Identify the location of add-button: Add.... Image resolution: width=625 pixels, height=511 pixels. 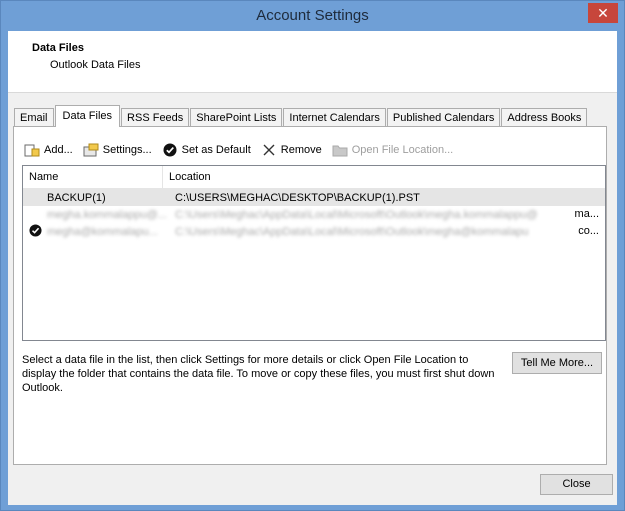
(48, 150).